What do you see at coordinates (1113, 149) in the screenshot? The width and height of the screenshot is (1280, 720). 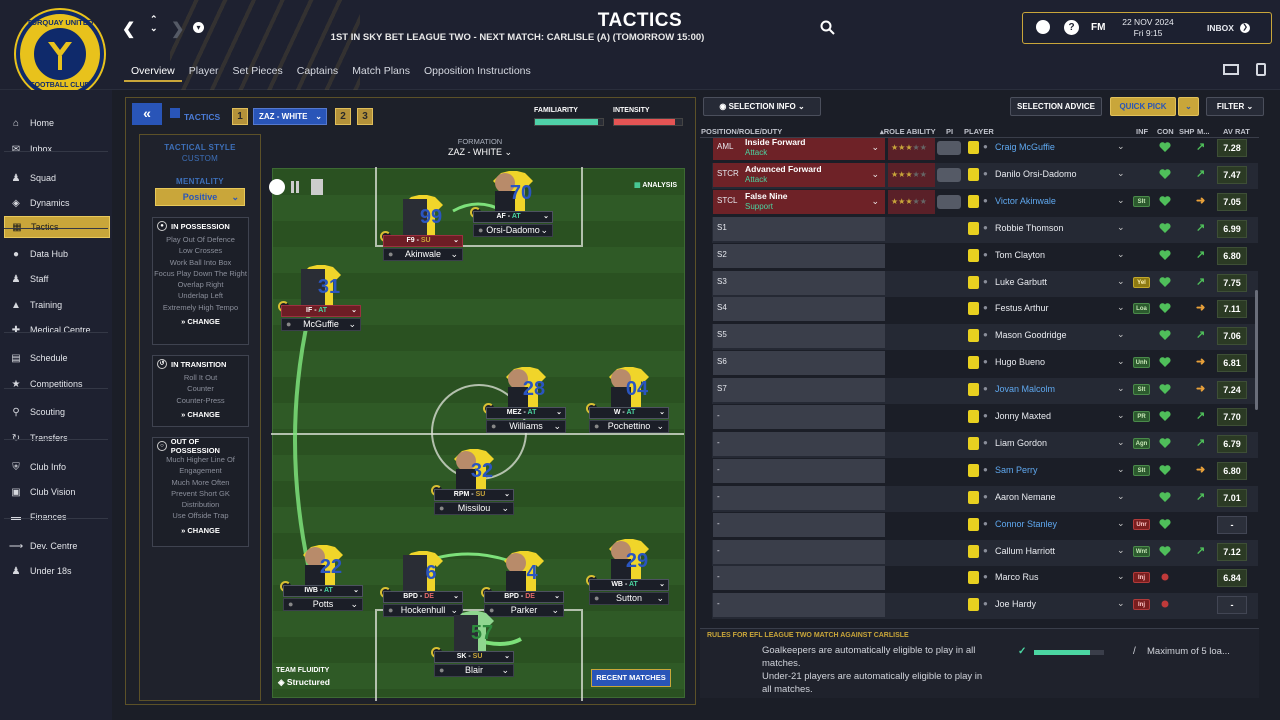 I see `player-row: ● Craig McGuffie ⌄ ↗ 7.28` at bounding box center [1113, 149].